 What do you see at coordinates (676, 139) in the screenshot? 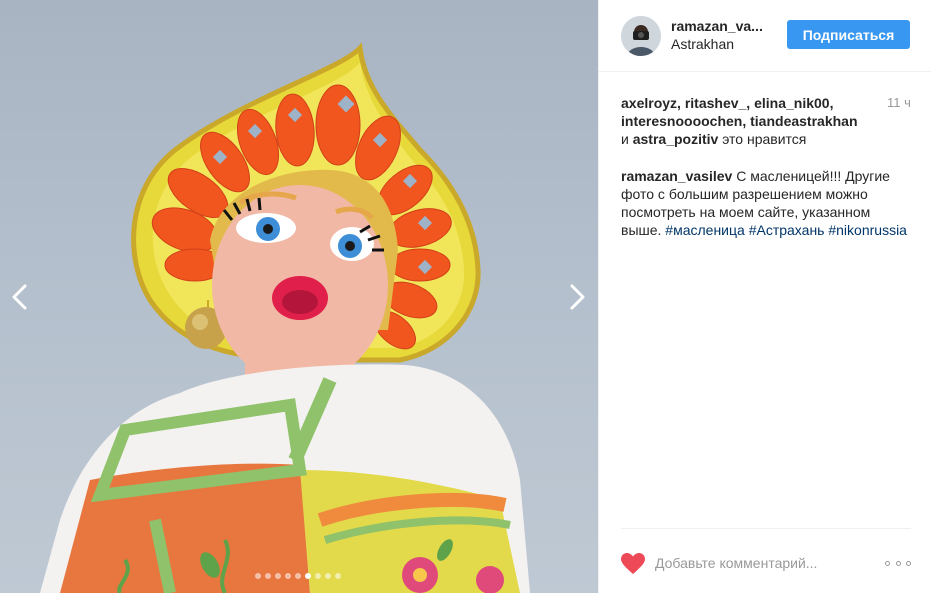
I see `liked-user-last: astra_pozitiv` at bounding box center [676, 139].